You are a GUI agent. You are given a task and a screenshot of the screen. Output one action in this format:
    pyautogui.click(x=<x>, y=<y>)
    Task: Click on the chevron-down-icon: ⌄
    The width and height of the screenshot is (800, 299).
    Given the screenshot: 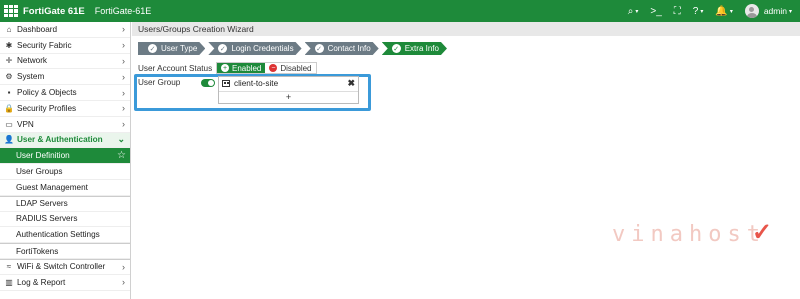 What is the action you would take?
    pyautogui.click(x=121, y=139)
    